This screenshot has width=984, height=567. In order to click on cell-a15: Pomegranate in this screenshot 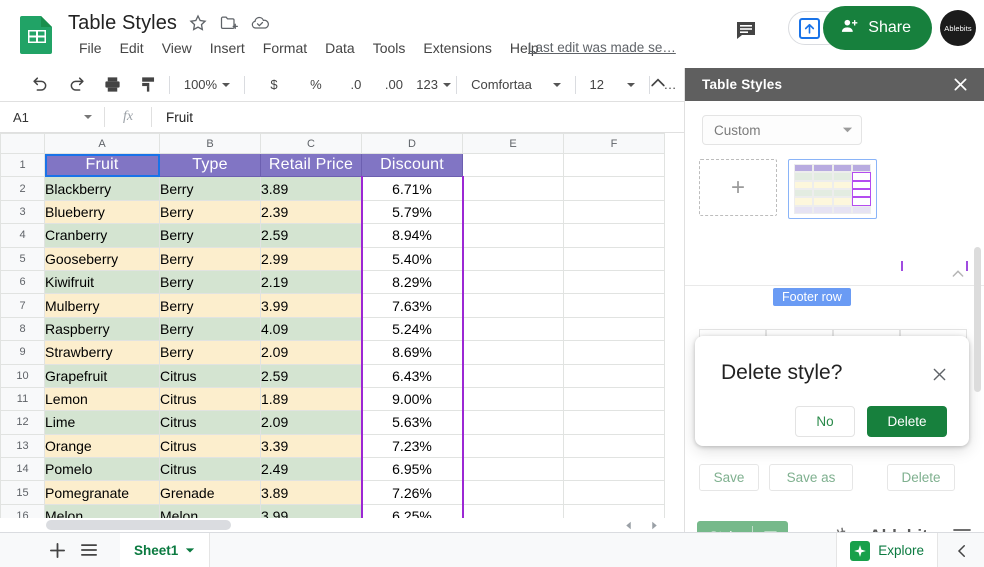, I will do `click(102, 492)`.